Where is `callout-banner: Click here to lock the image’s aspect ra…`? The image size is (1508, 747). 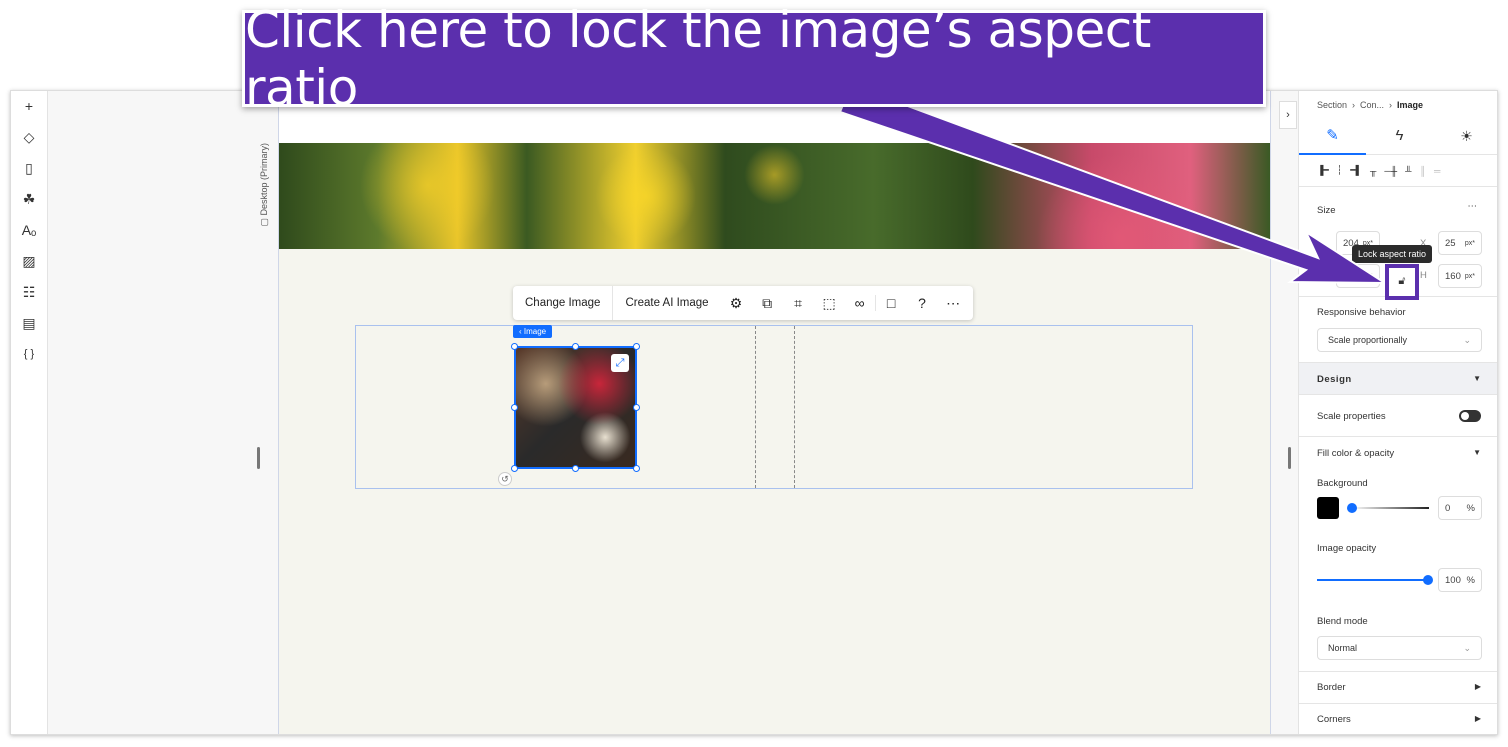 callout-banner: Click here to lock the image’s aspect ra… is located at coordinates (754, 59).